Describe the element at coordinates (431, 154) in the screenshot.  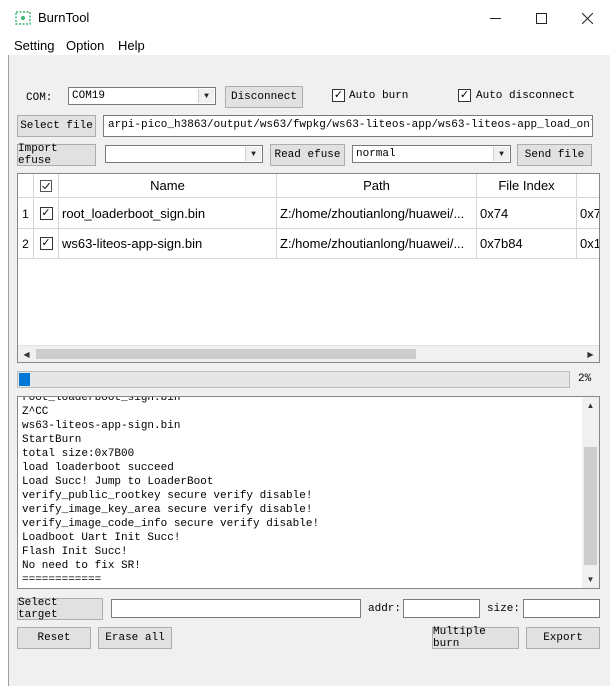
I see `burn-mode-select: normal ▼` at that location.